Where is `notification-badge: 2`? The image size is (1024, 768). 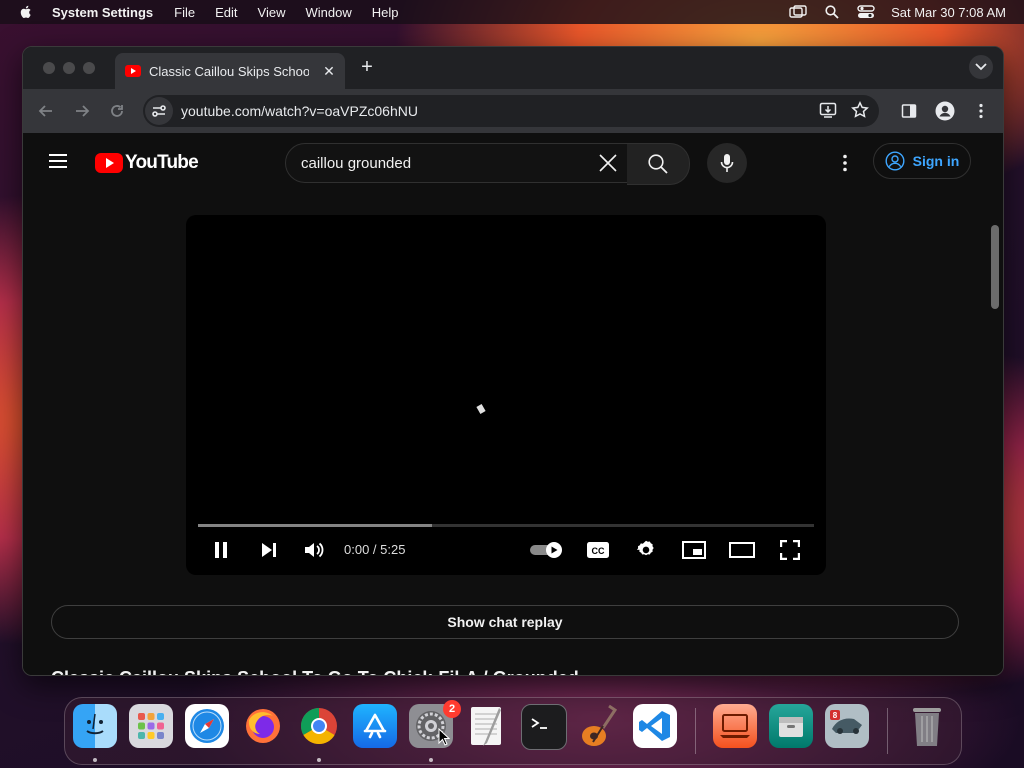 notification-badge: 2 is located at coordinates (452, 709).